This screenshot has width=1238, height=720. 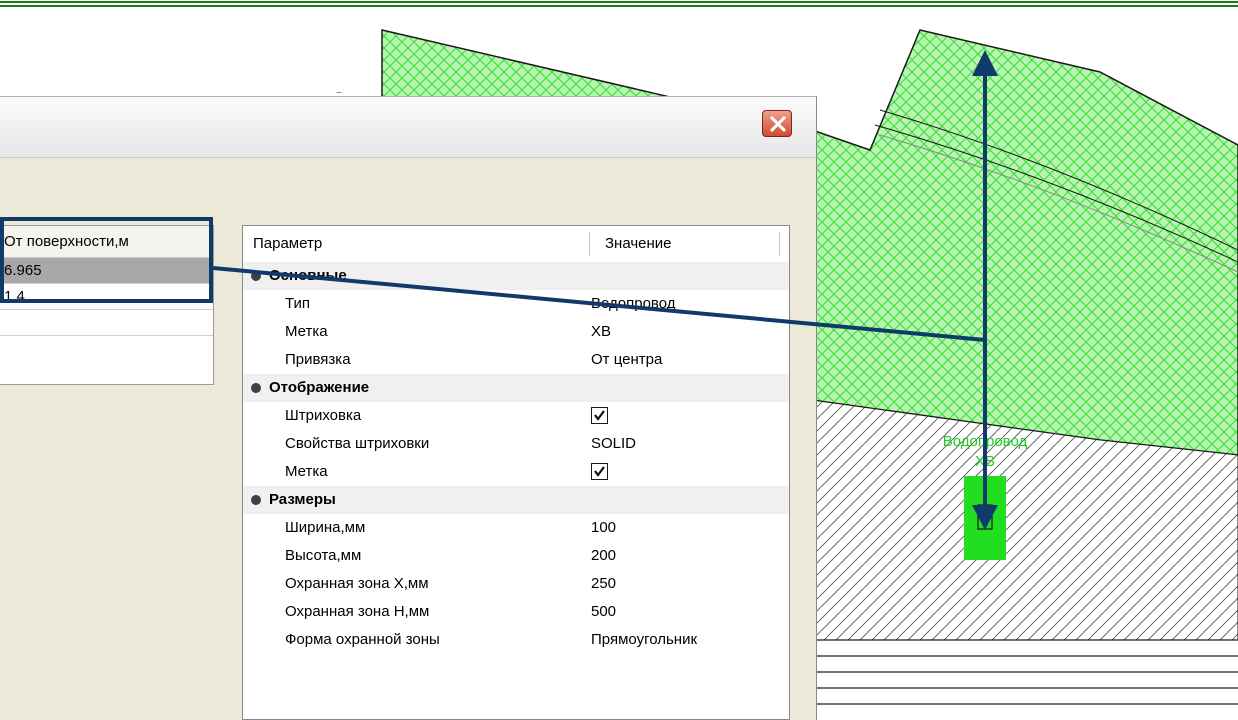 What do you see at coordinates (516, 500) in the screenshot?
I see `category-sizes: Размеры` at bounding box center [516, 500].